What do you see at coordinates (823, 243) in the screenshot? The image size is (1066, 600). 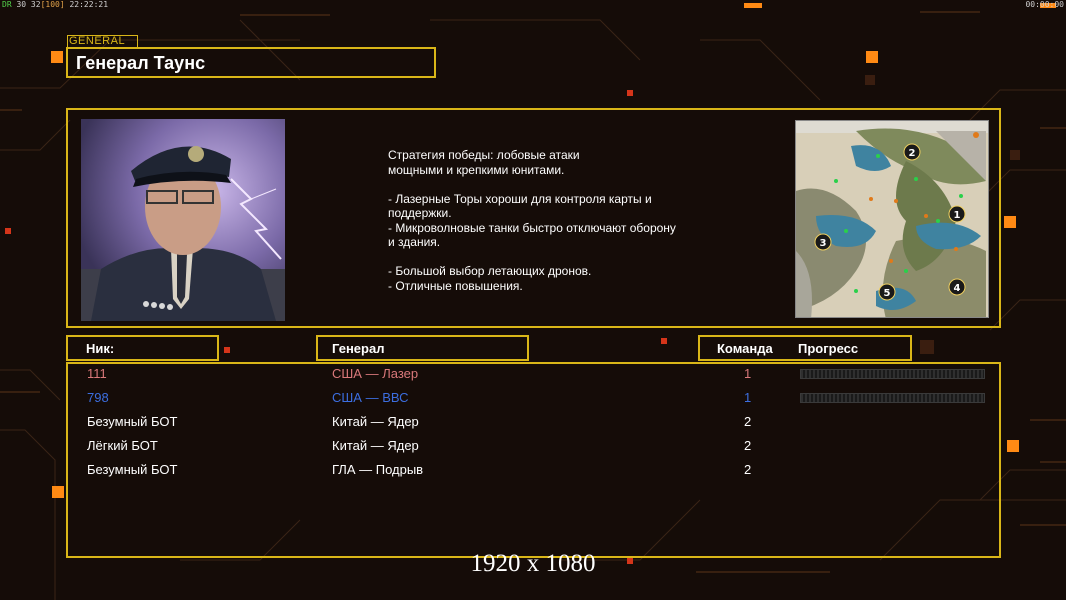 I see `start-position-3: 3` at bounding box center [823, 243].